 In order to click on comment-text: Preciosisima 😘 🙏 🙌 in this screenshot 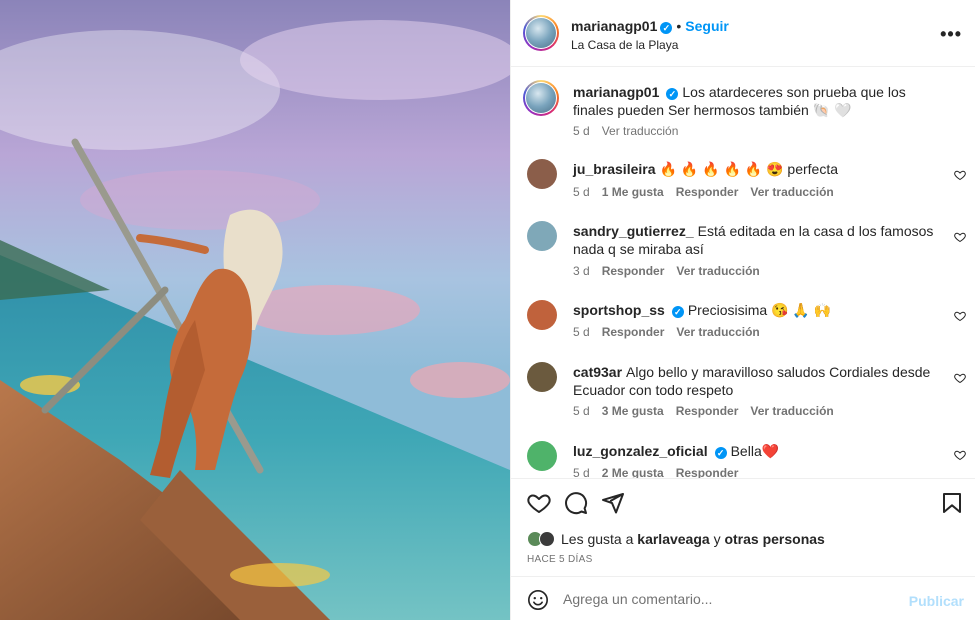, I will do `click(759, 310)`.